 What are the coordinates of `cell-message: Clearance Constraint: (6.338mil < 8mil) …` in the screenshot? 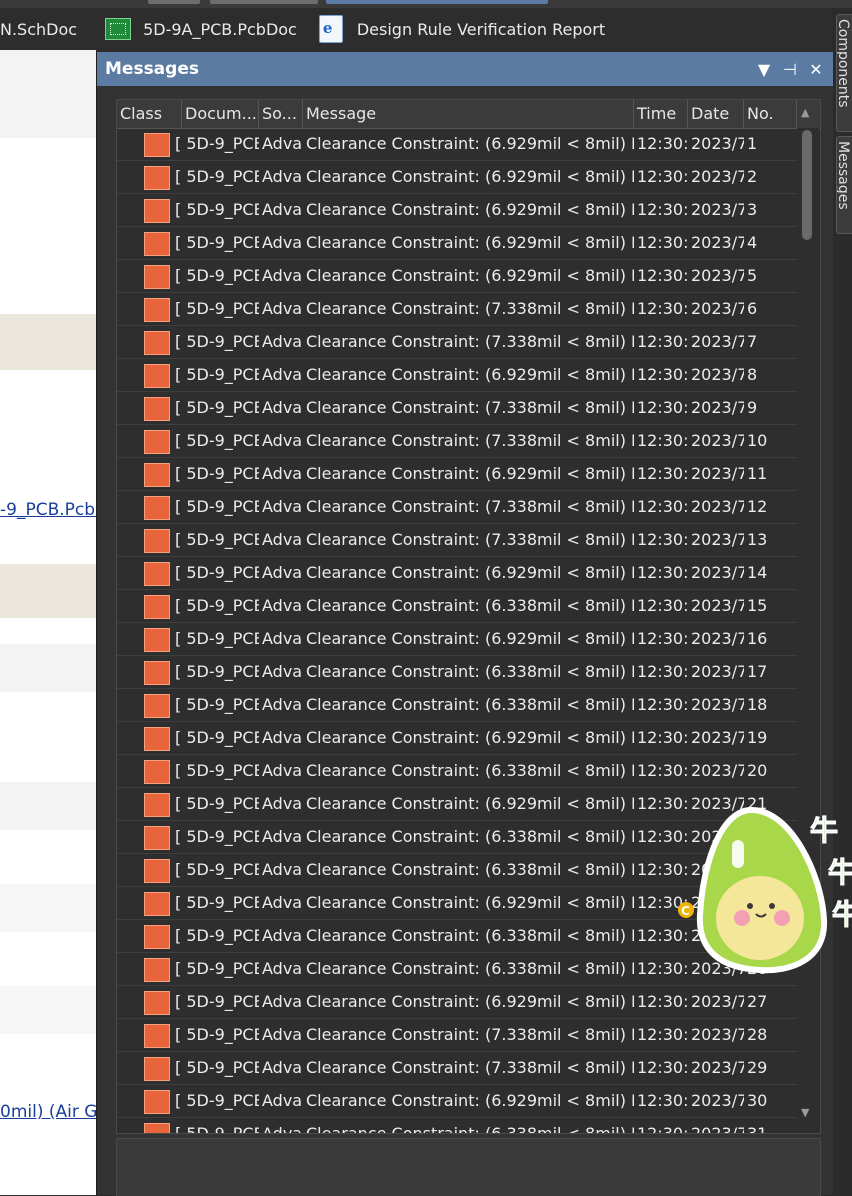 It's located at (470, 869).